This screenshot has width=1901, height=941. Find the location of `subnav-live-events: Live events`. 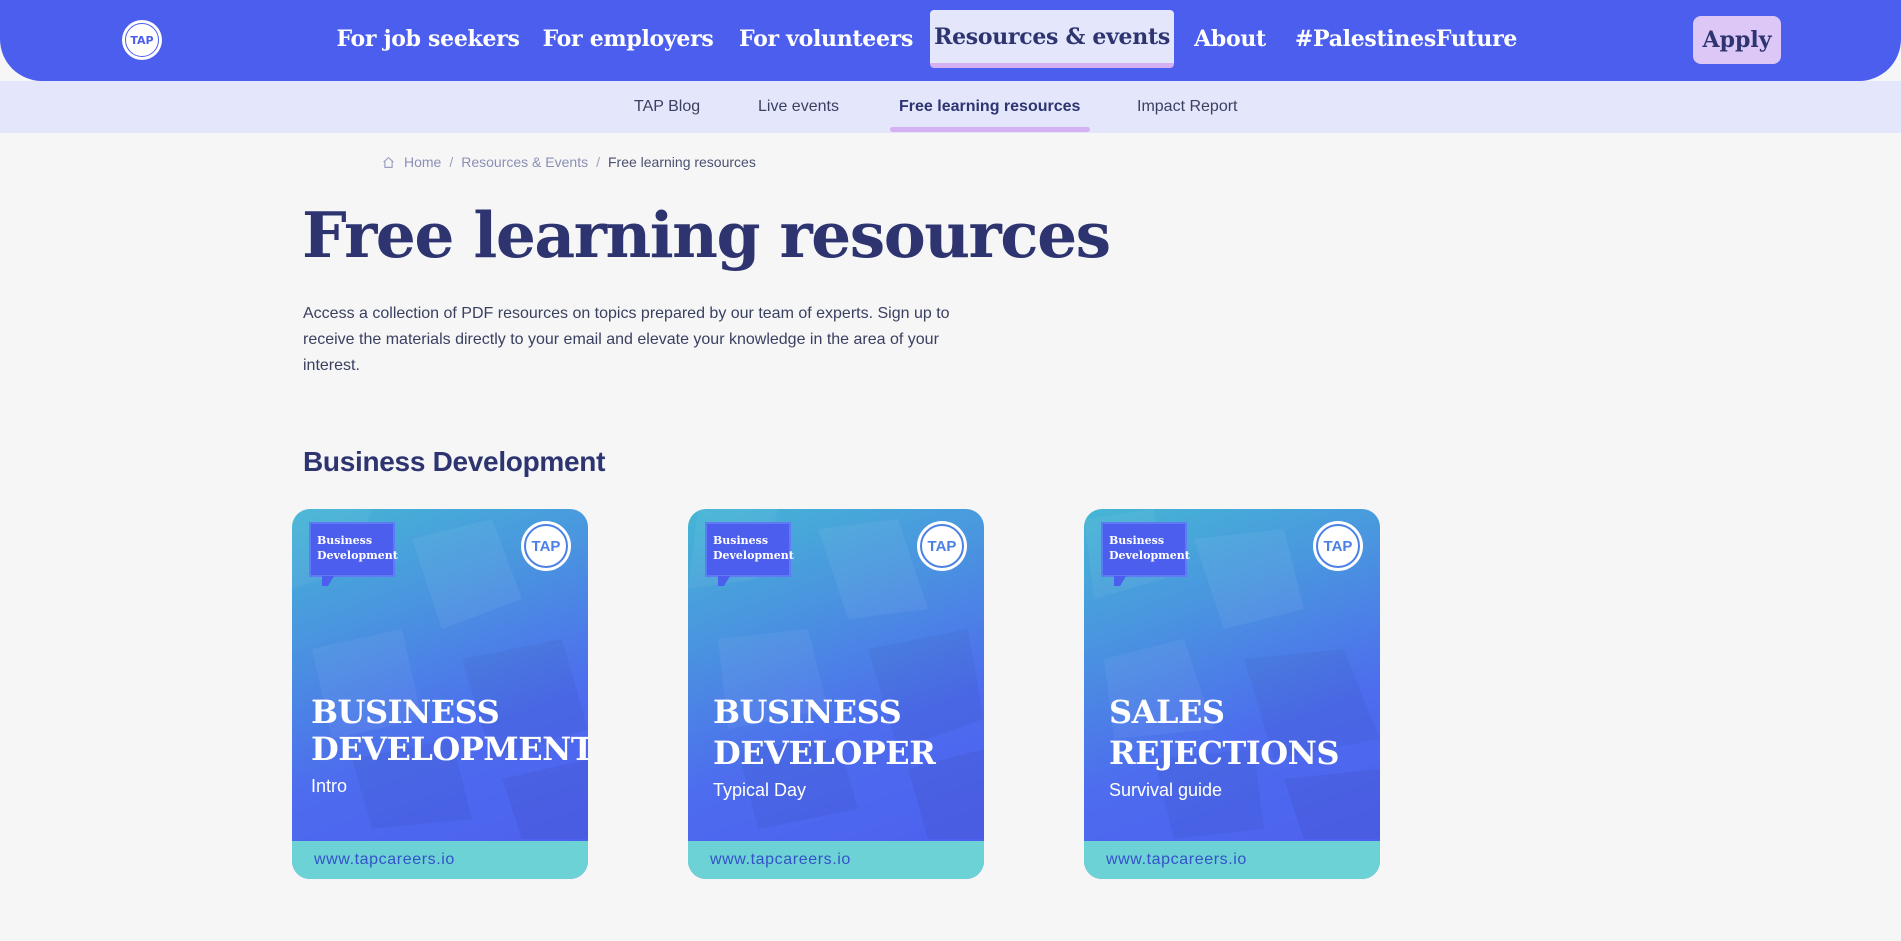

subnav-live-events: Live events is located at coordinates (798, 107).